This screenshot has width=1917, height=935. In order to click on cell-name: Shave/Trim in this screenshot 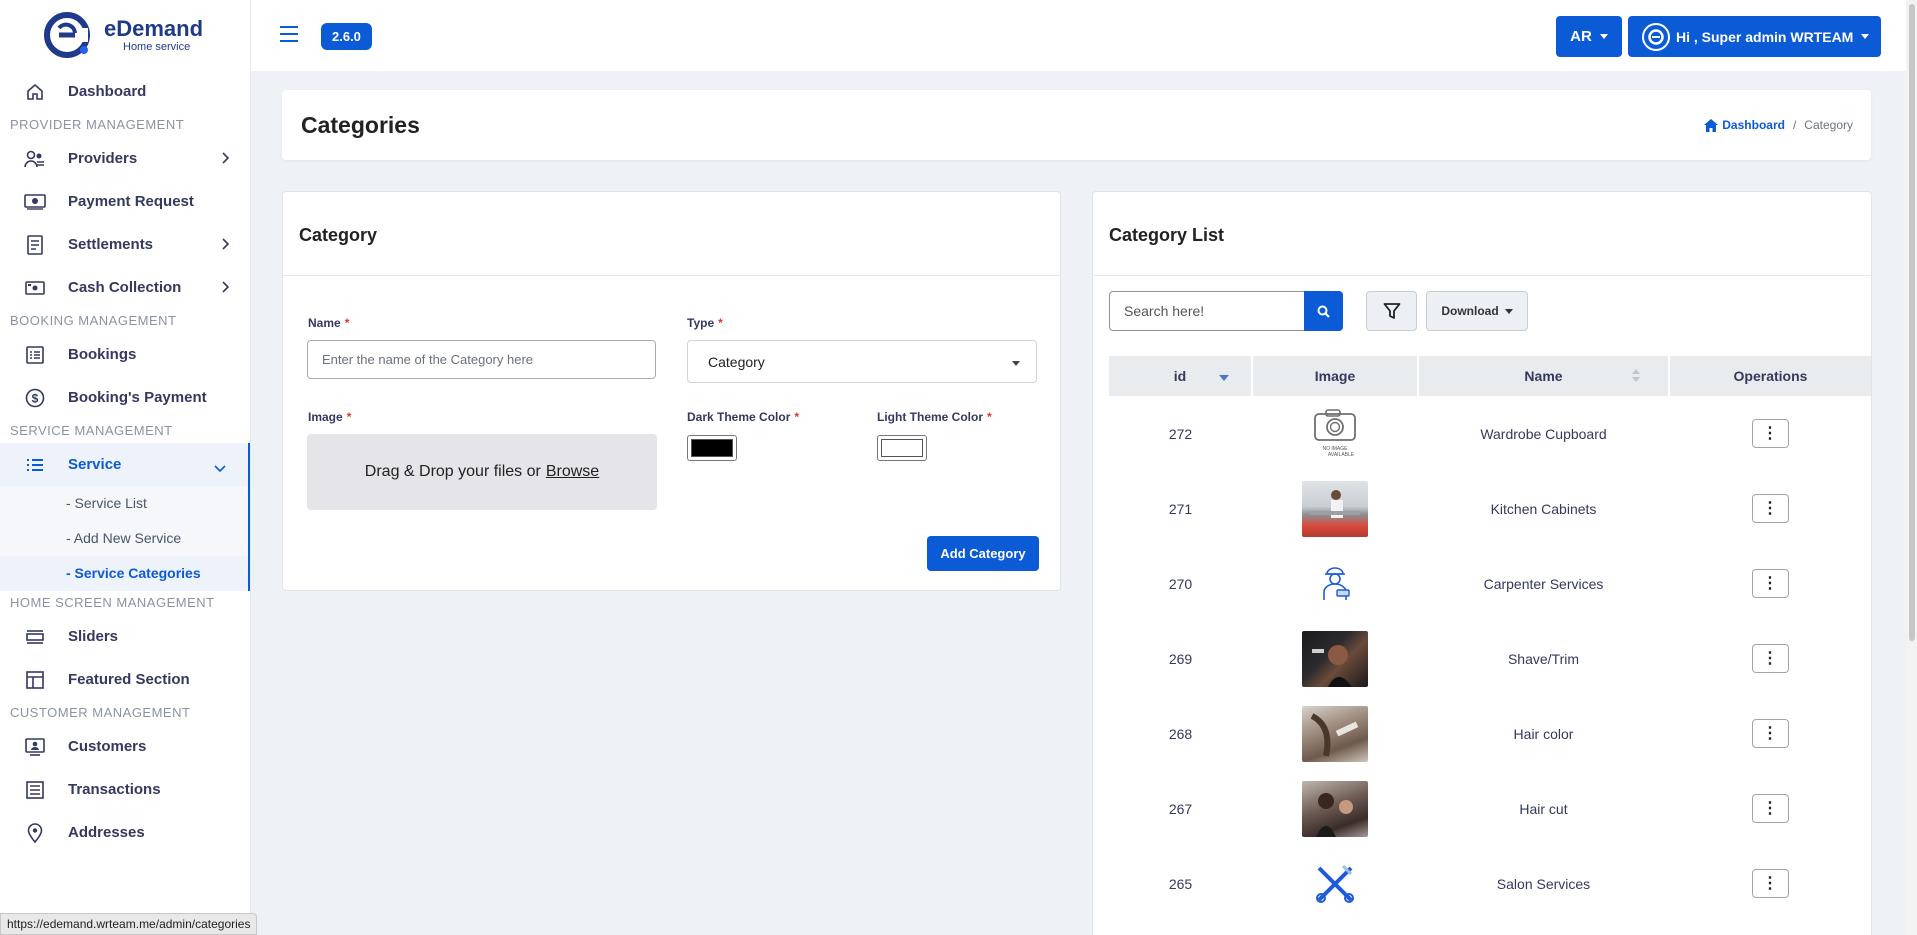, I will do `click(1543, 658)`.